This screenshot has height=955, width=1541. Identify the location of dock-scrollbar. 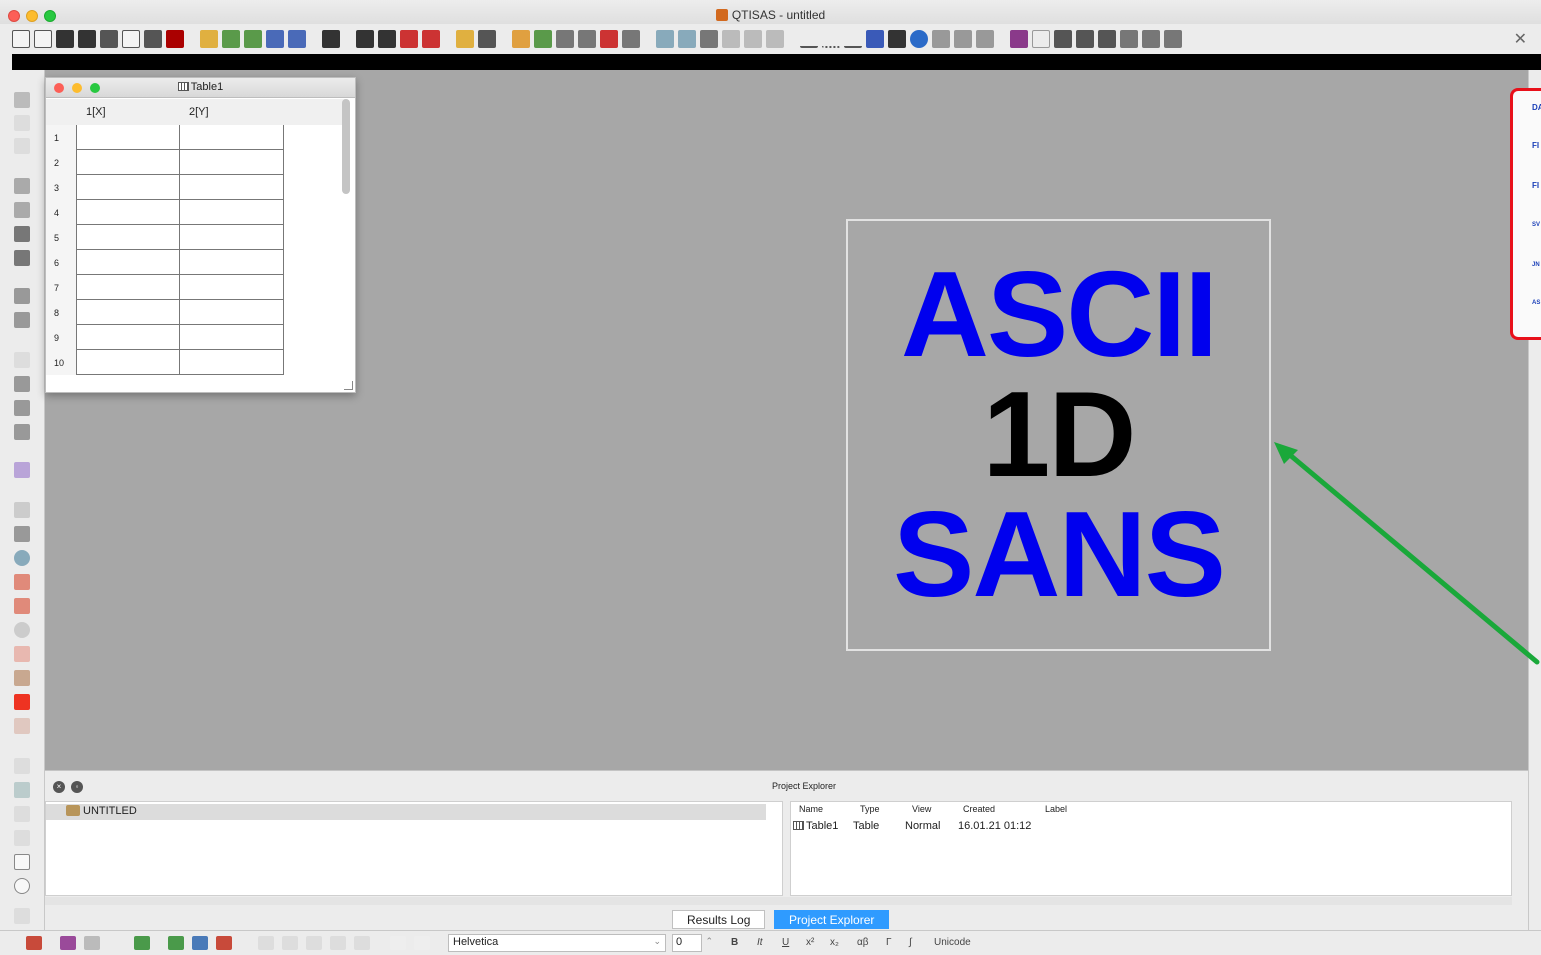
(778, 901).